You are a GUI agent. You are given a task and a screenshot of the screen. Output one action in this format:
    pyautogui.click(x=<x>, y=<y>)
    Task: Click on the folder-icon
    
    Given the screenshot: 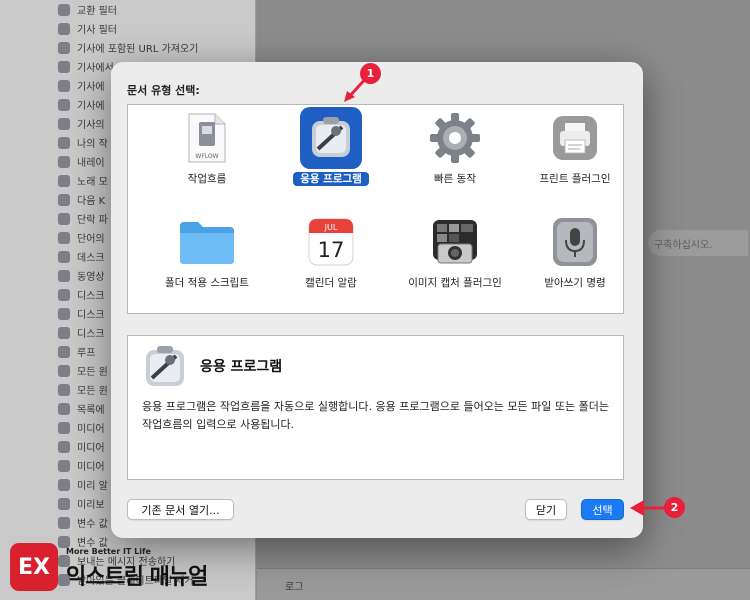 What is the action you would take?
    pyautogui.click(x=207, y=242)
    